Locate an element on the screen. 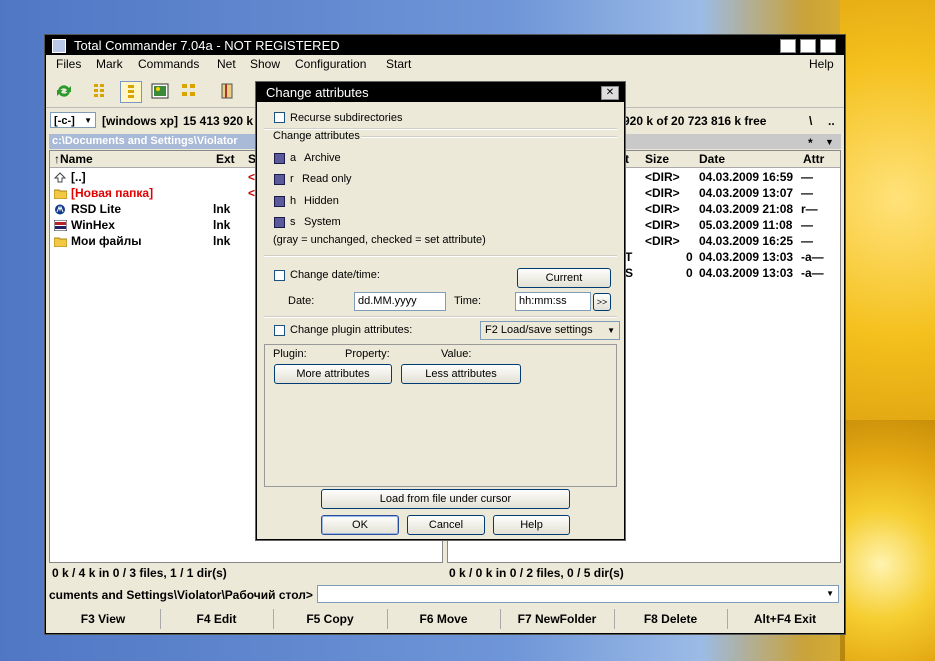 This screenshot has height=661, width=935. system-key: s is located at coordinates (293, 222).